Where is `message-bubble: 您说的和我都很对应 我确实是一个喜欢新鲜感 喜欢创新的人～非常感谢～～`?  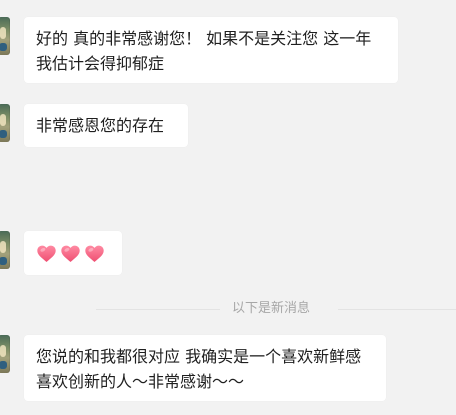 message-bubble: 您说的和我都很对应 我确实是一个喜欢新鲜感 喜欢创新的人～非常感谢～～ is located at coordinates (205, 368).